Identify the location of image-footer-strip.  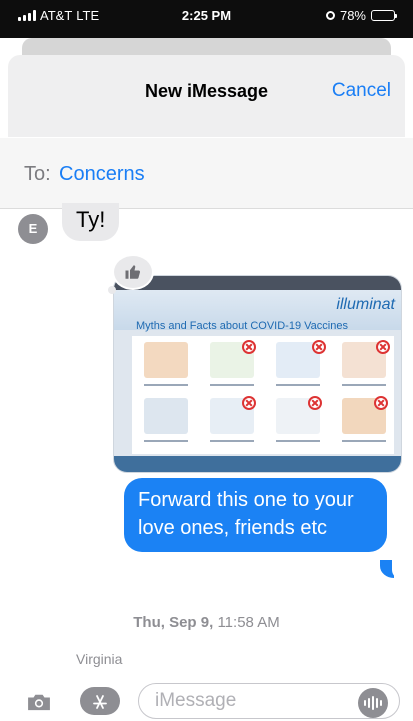
(257, 464).